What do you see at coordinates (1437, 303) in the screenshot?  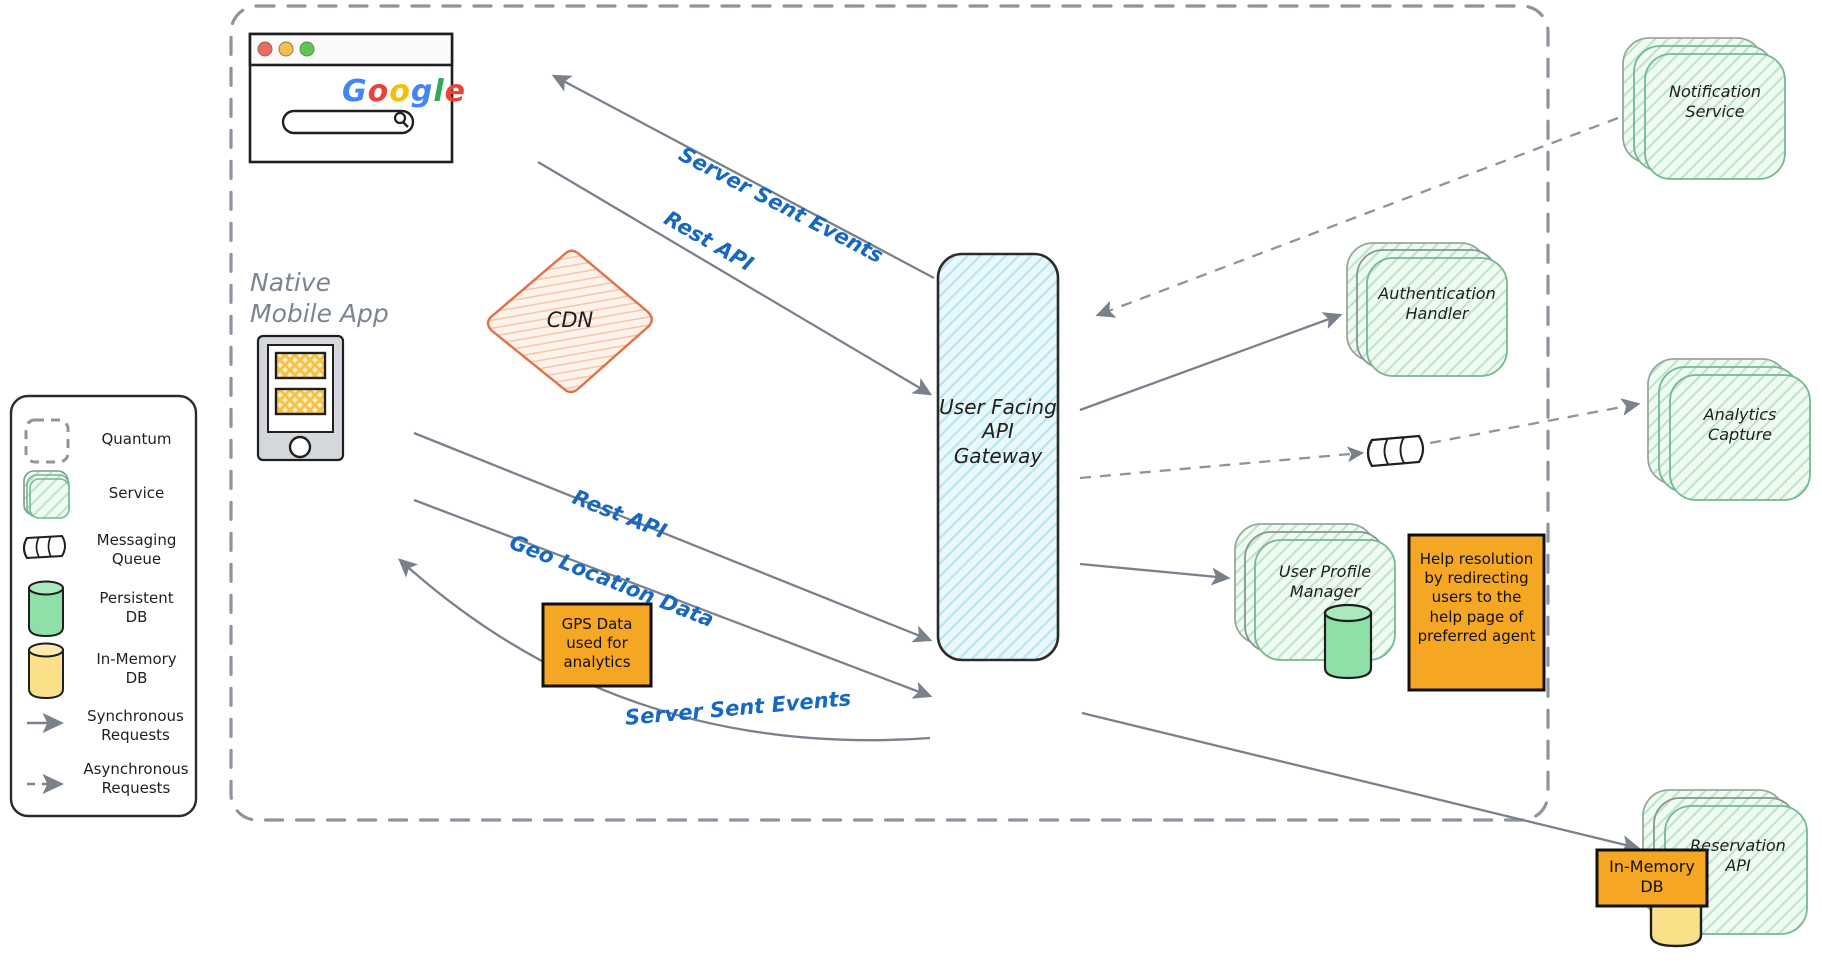 I see `authentication-handler-label: Authentication Handler` at bounding box center [1437, 303].